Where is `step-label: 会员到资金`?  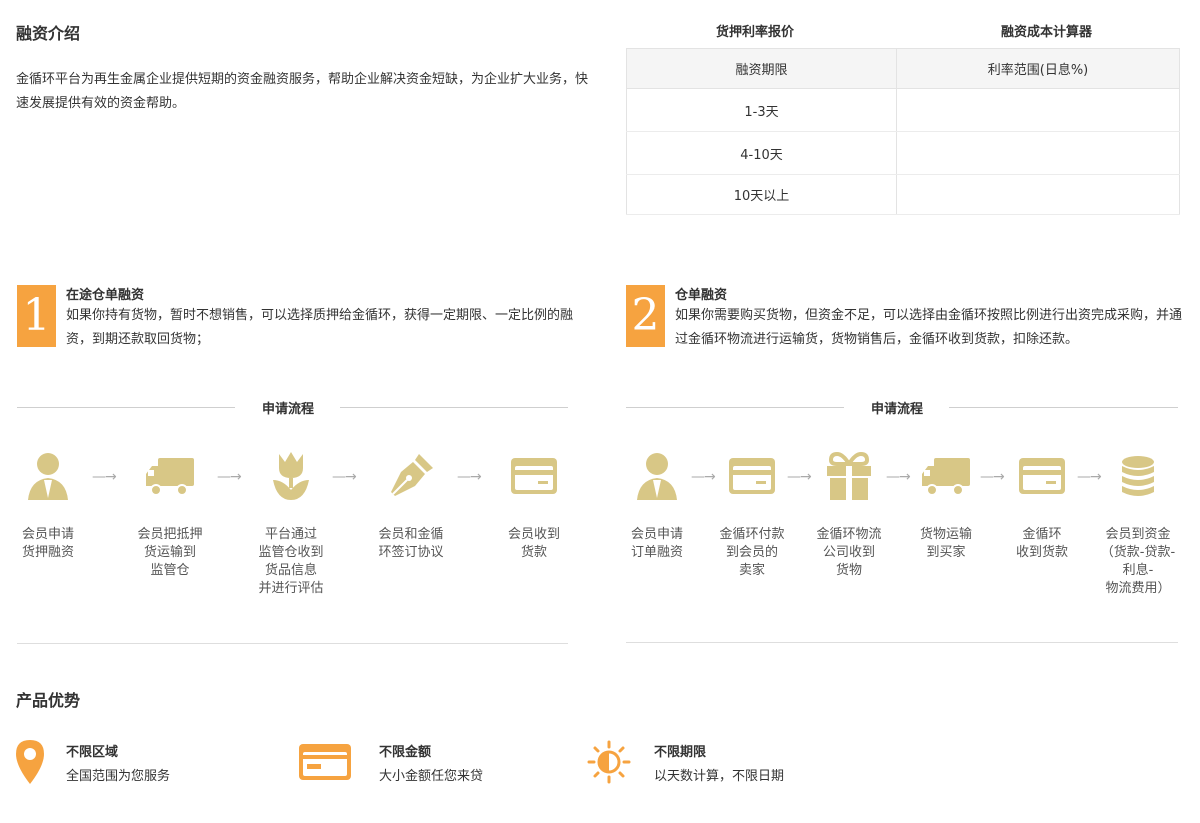
step-label: 会员到资金 is located at coordinates (1138, 534).